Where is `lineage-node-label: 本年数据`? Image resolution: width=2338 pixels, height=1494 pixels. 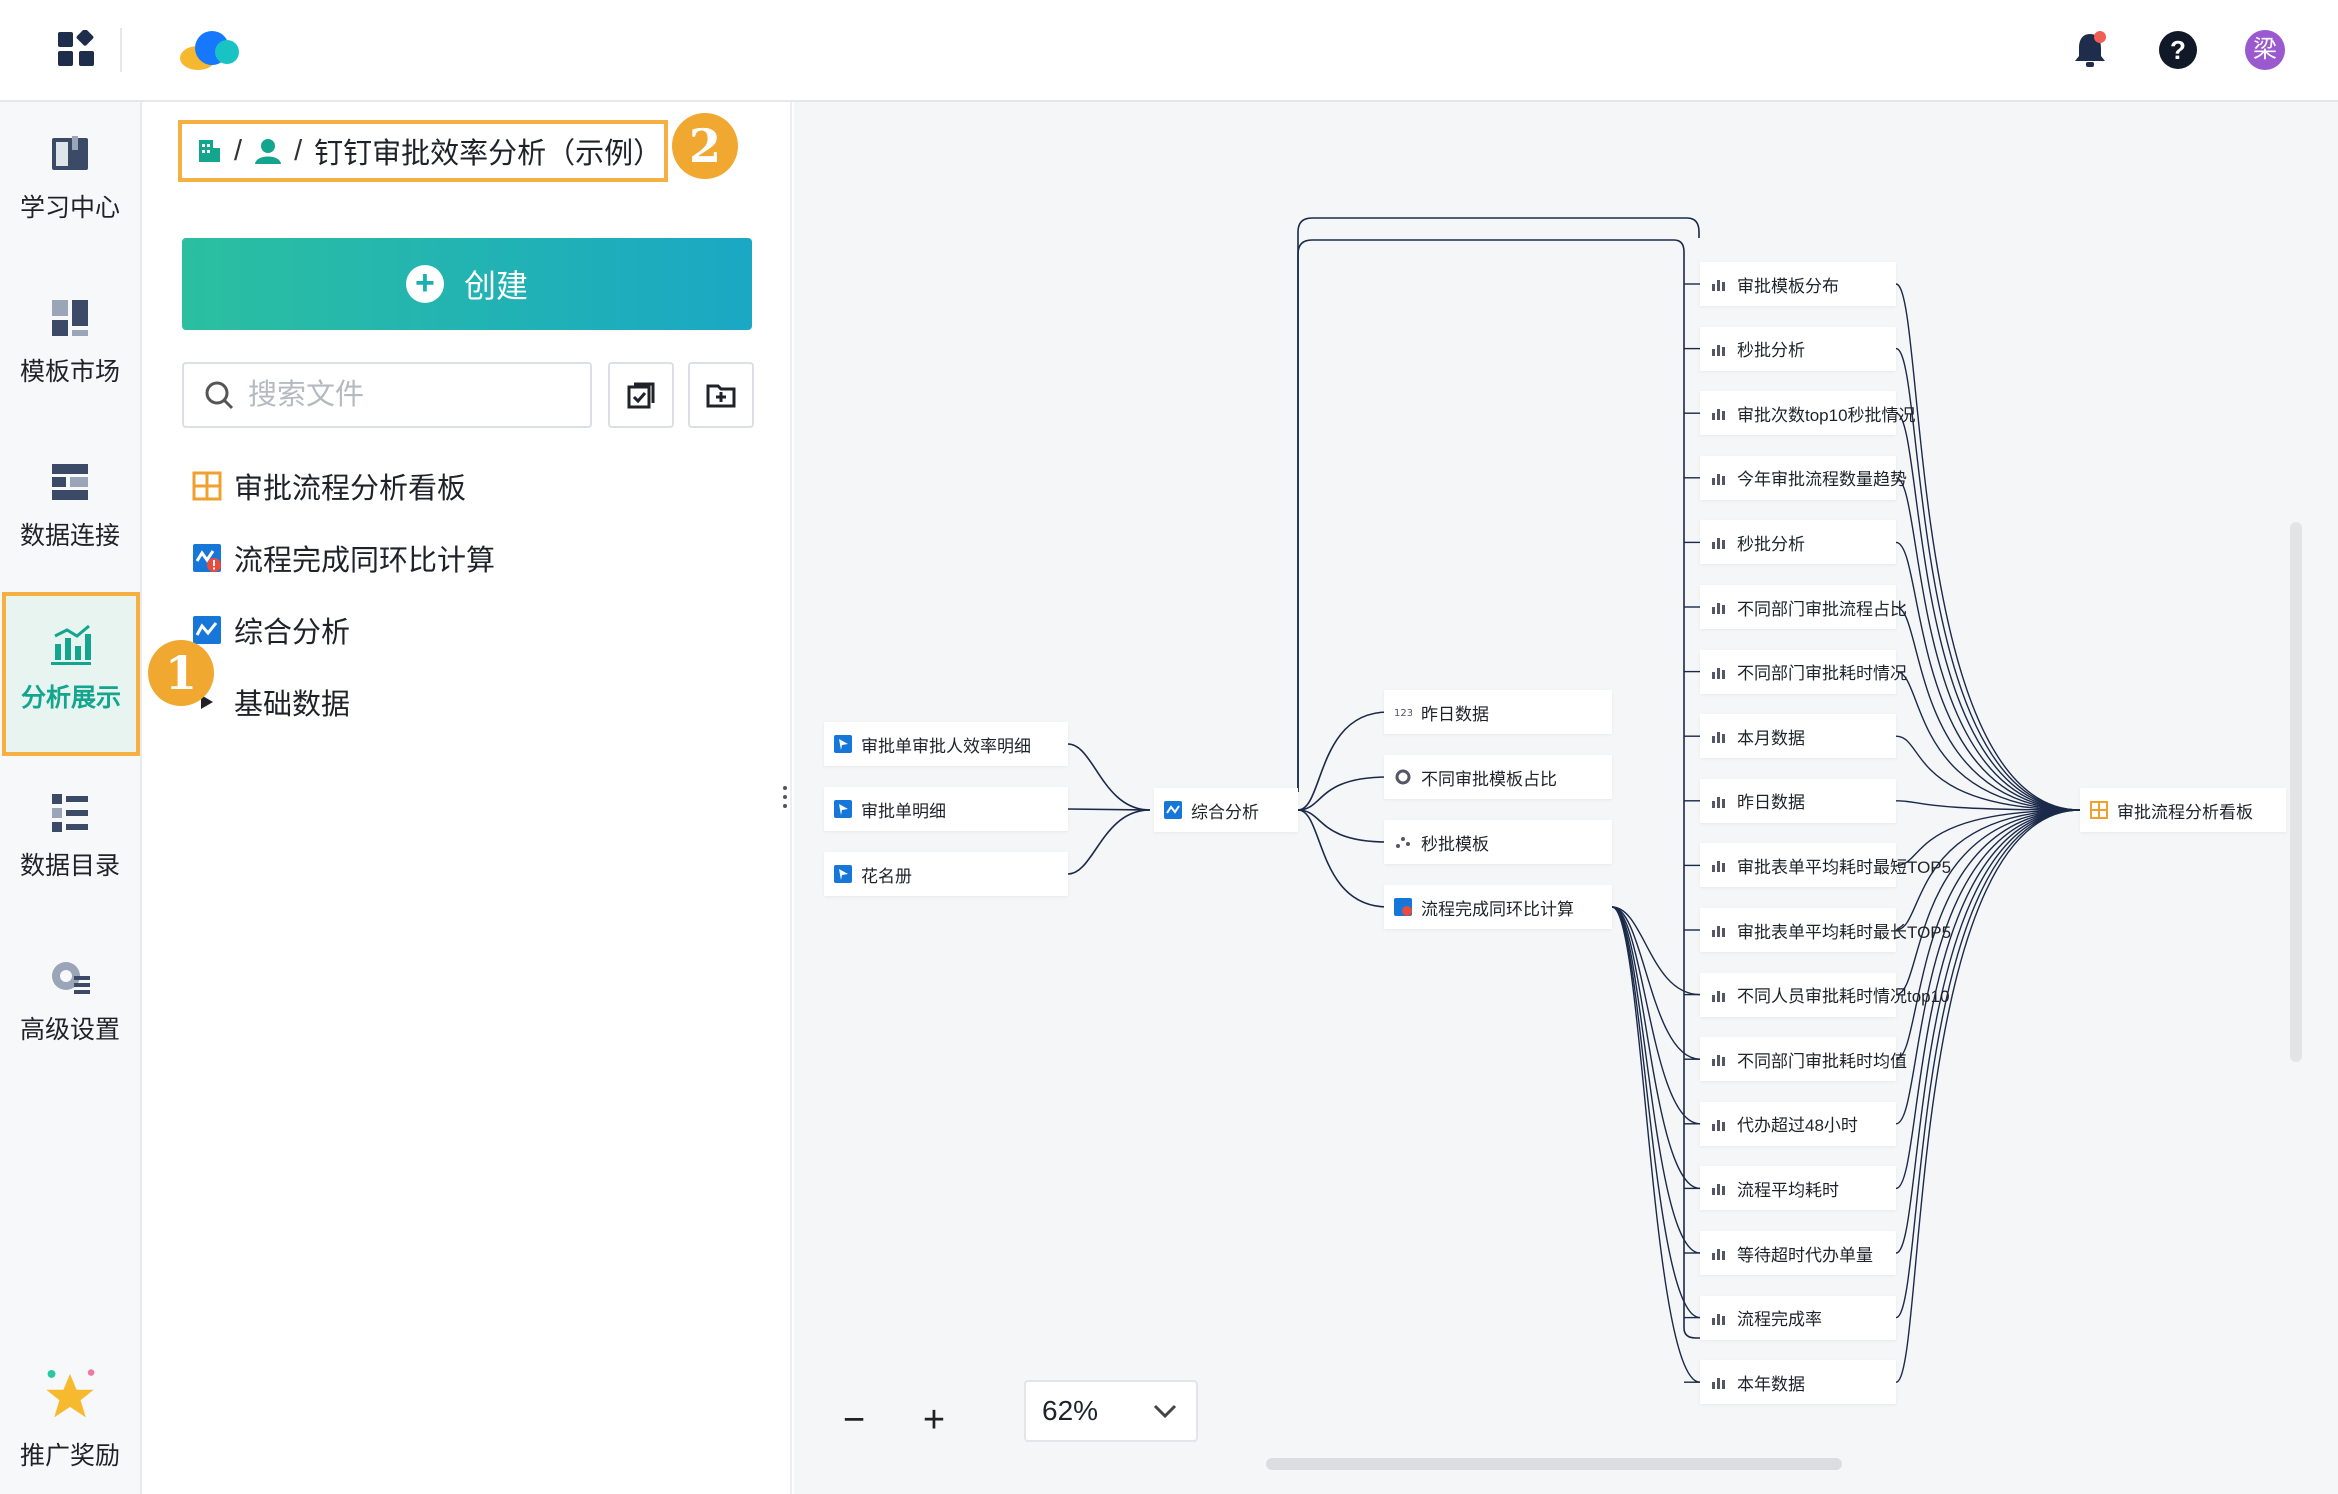
lineage-node-label: 本年数据 is located at coordinates (1771, 1384).